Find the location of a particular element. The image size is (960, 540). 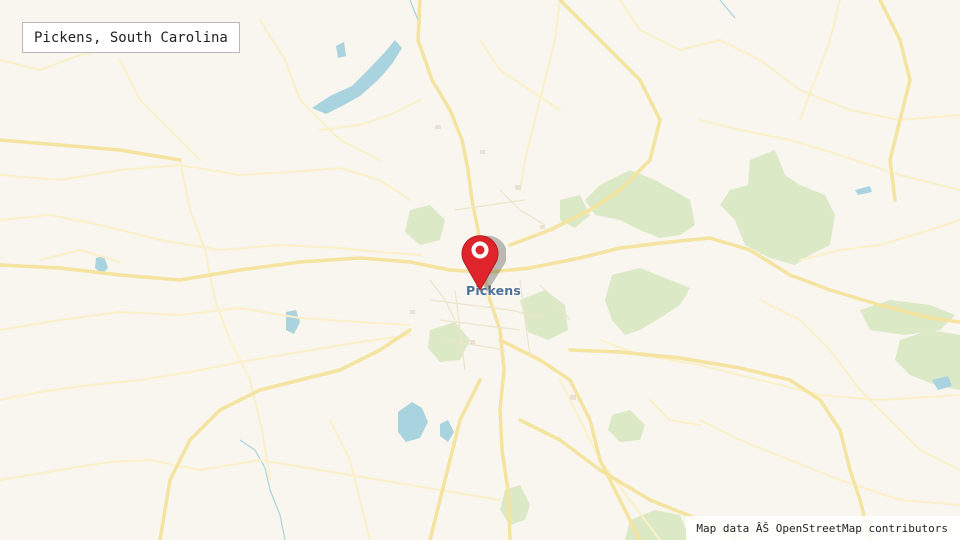

location-title: Pickens, South Carolina is located at coordinates (131, 37).